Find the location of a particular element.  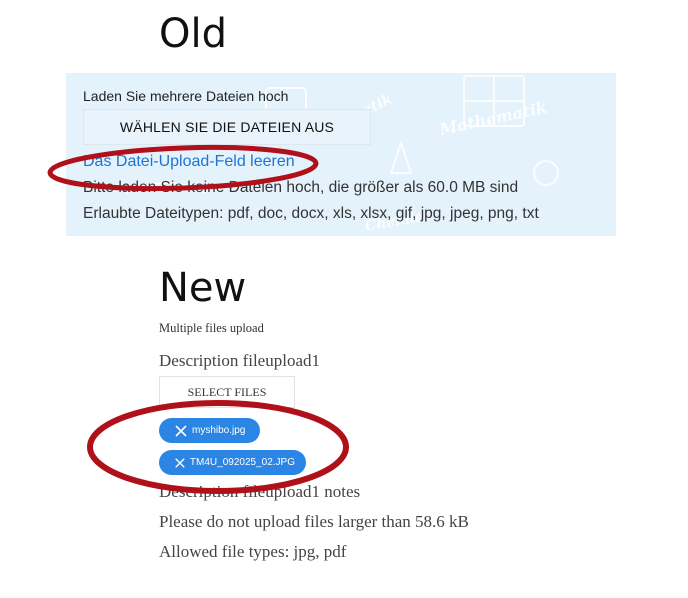

new-select-files-button: SELECT FILES is located at coordinates (227, 392).